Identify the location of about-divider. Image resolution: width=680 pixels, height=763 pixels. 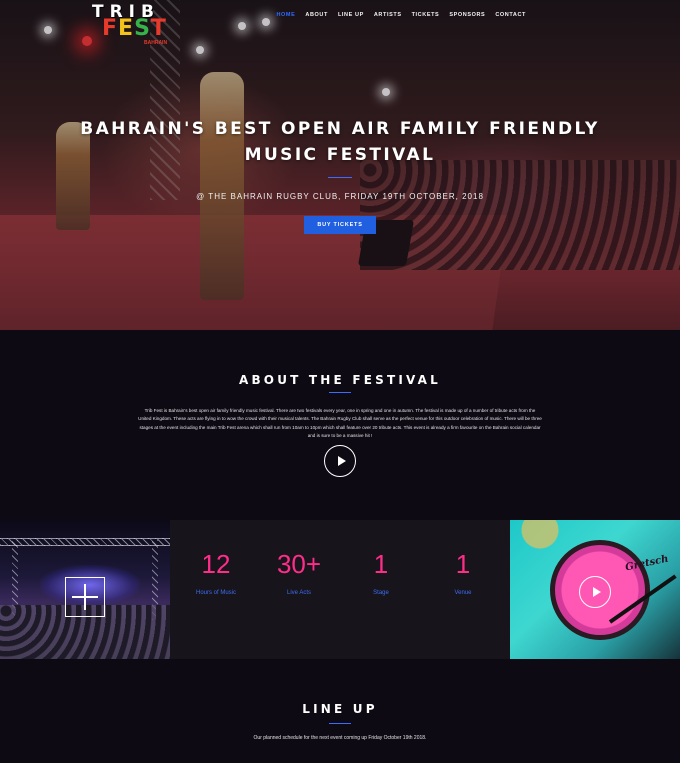
(340, 392).